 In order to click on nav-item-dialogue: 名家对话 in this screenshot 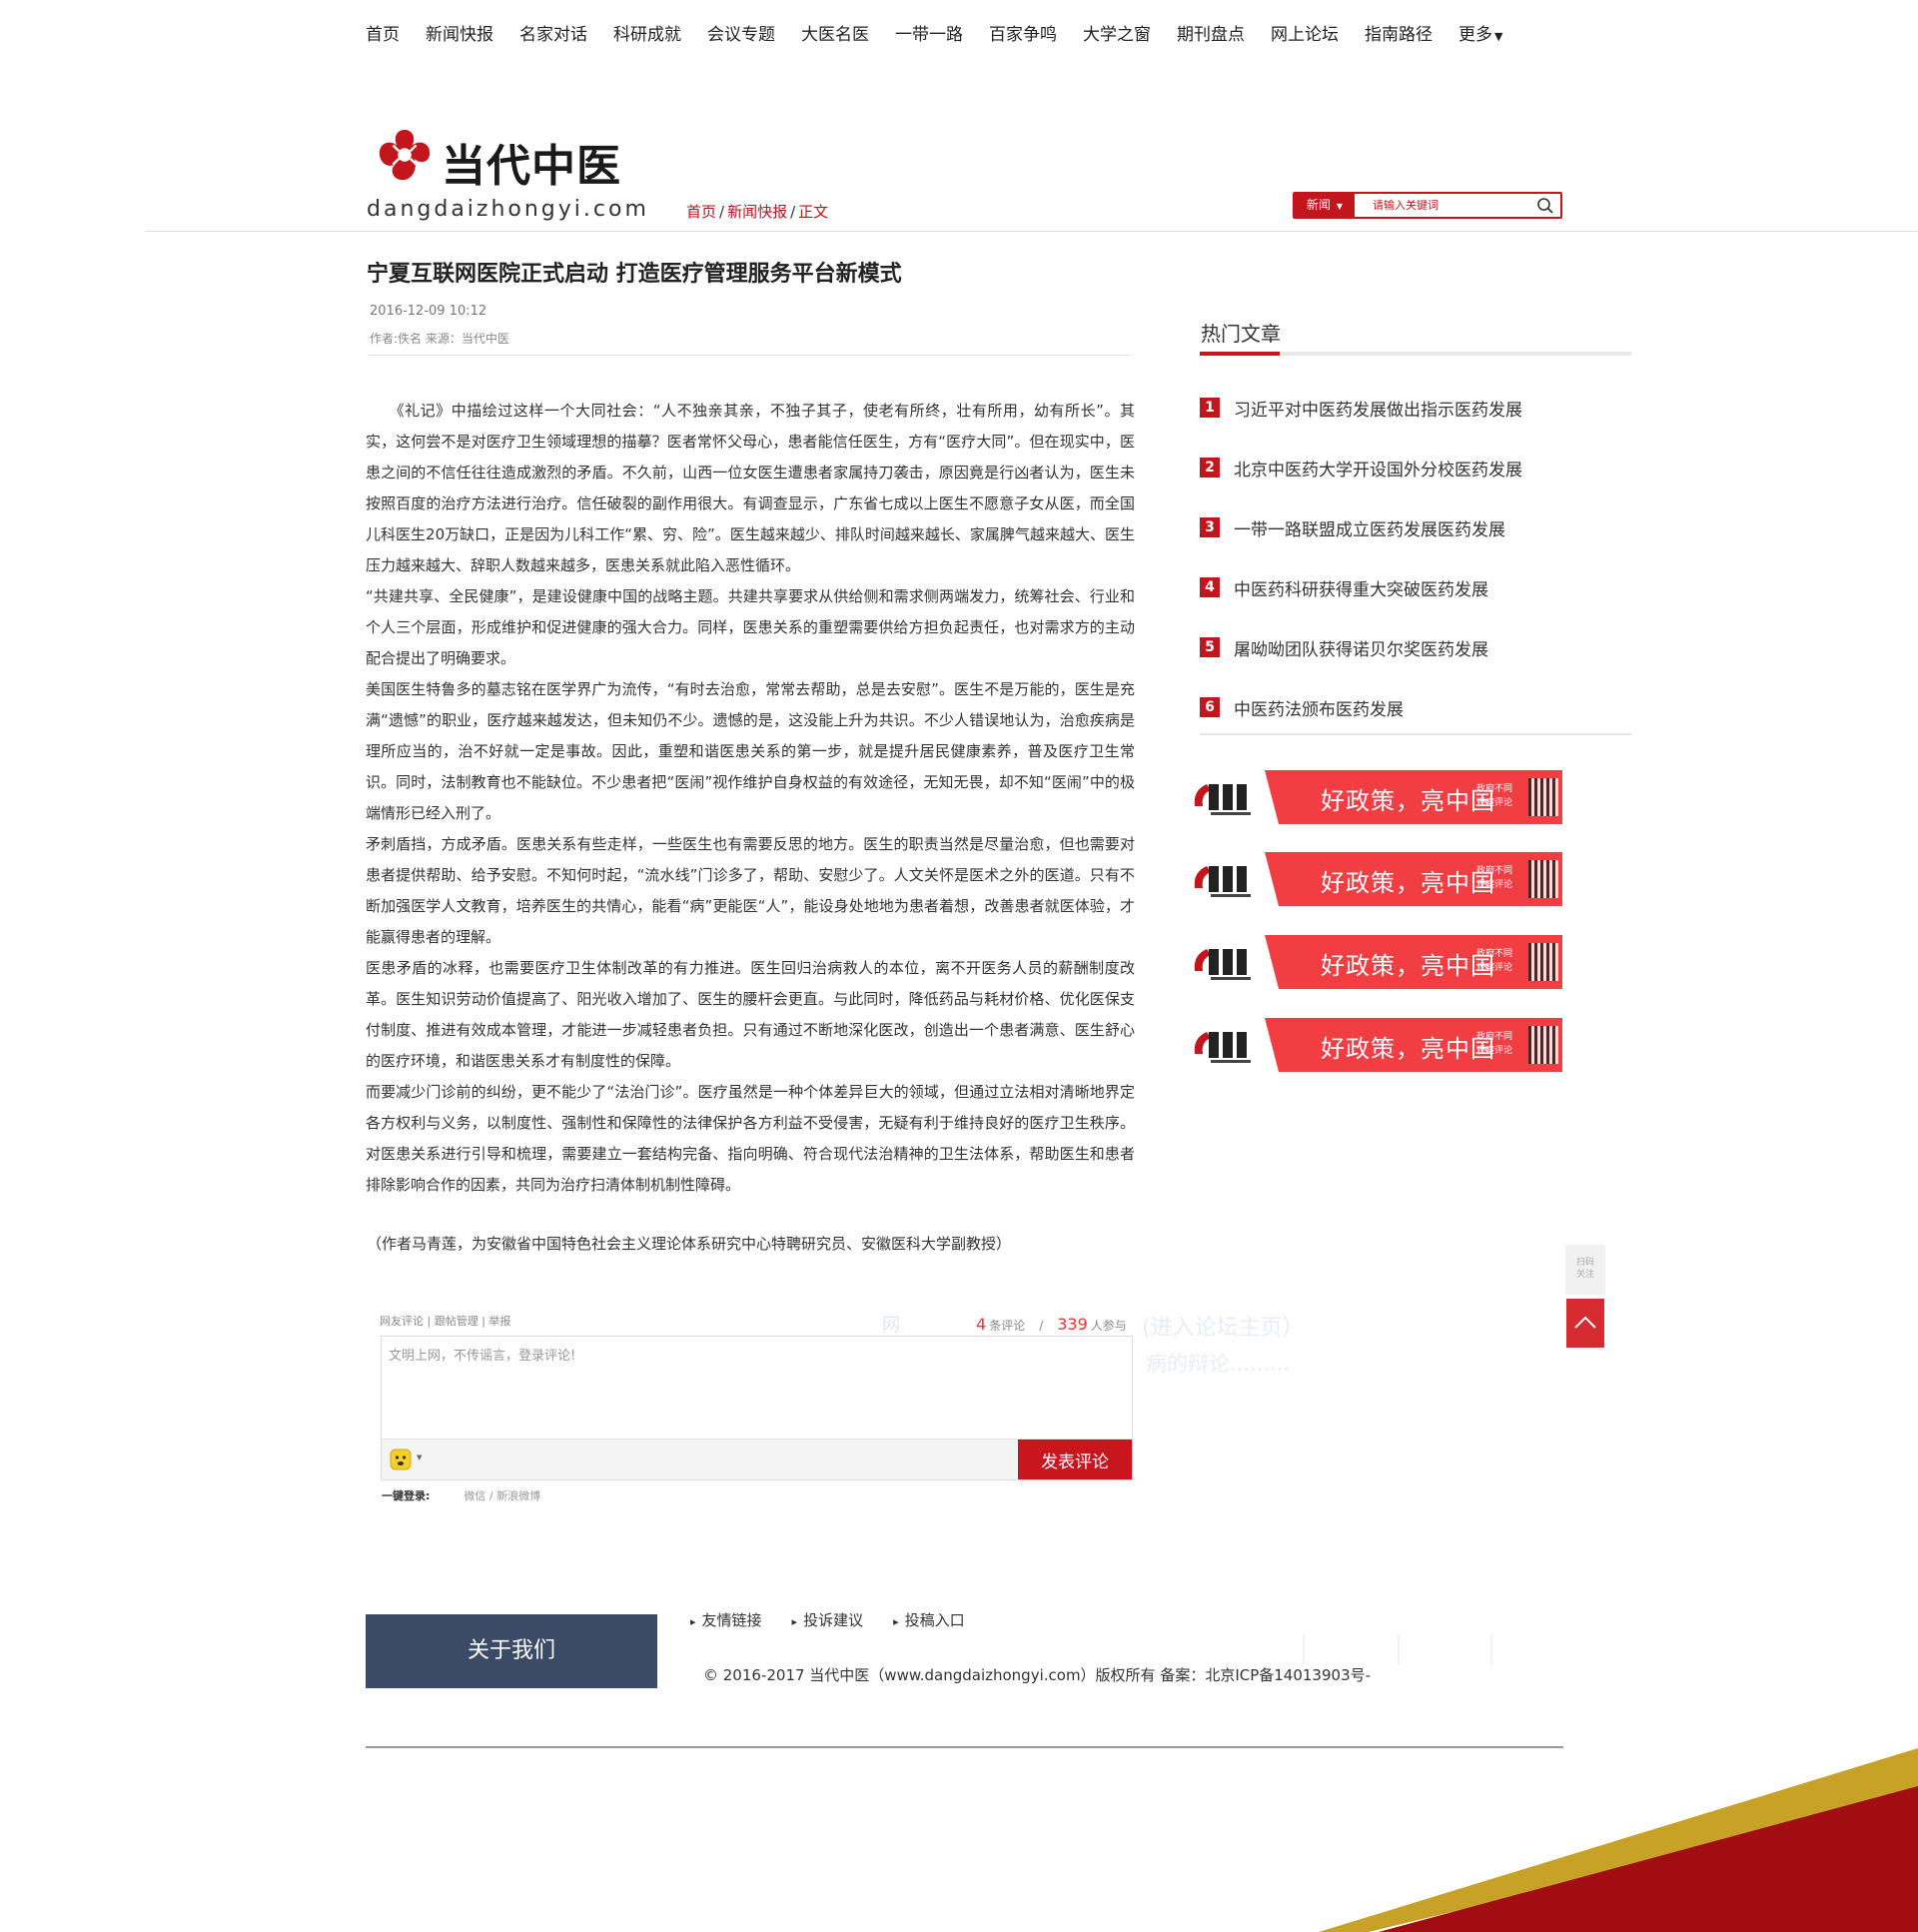, I will do `click(553, 33)`.